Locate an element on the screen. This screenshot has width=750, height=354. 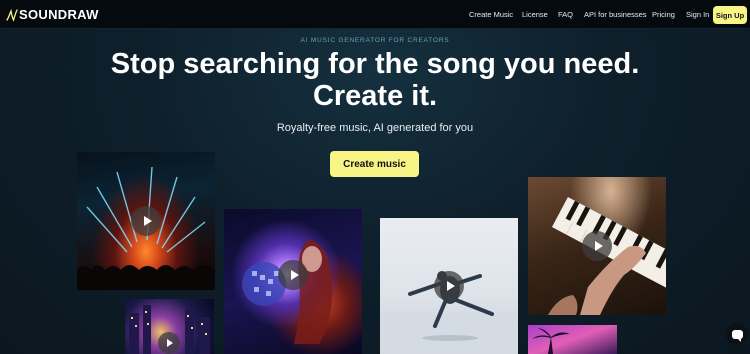
nav-faq: FAQ is located at coordinates (565, 14).